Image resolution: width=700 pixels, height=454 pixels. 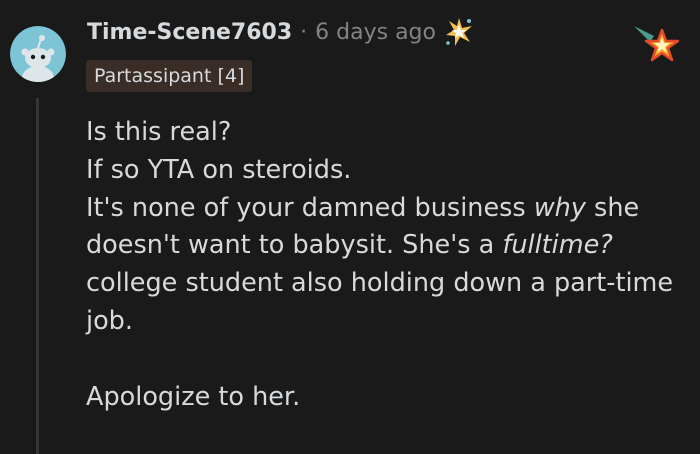 What do you see at coordinates (557, 245) in the screenshot?
I see `emphasis-text: fulltime?` at bounding box center [557, 245].